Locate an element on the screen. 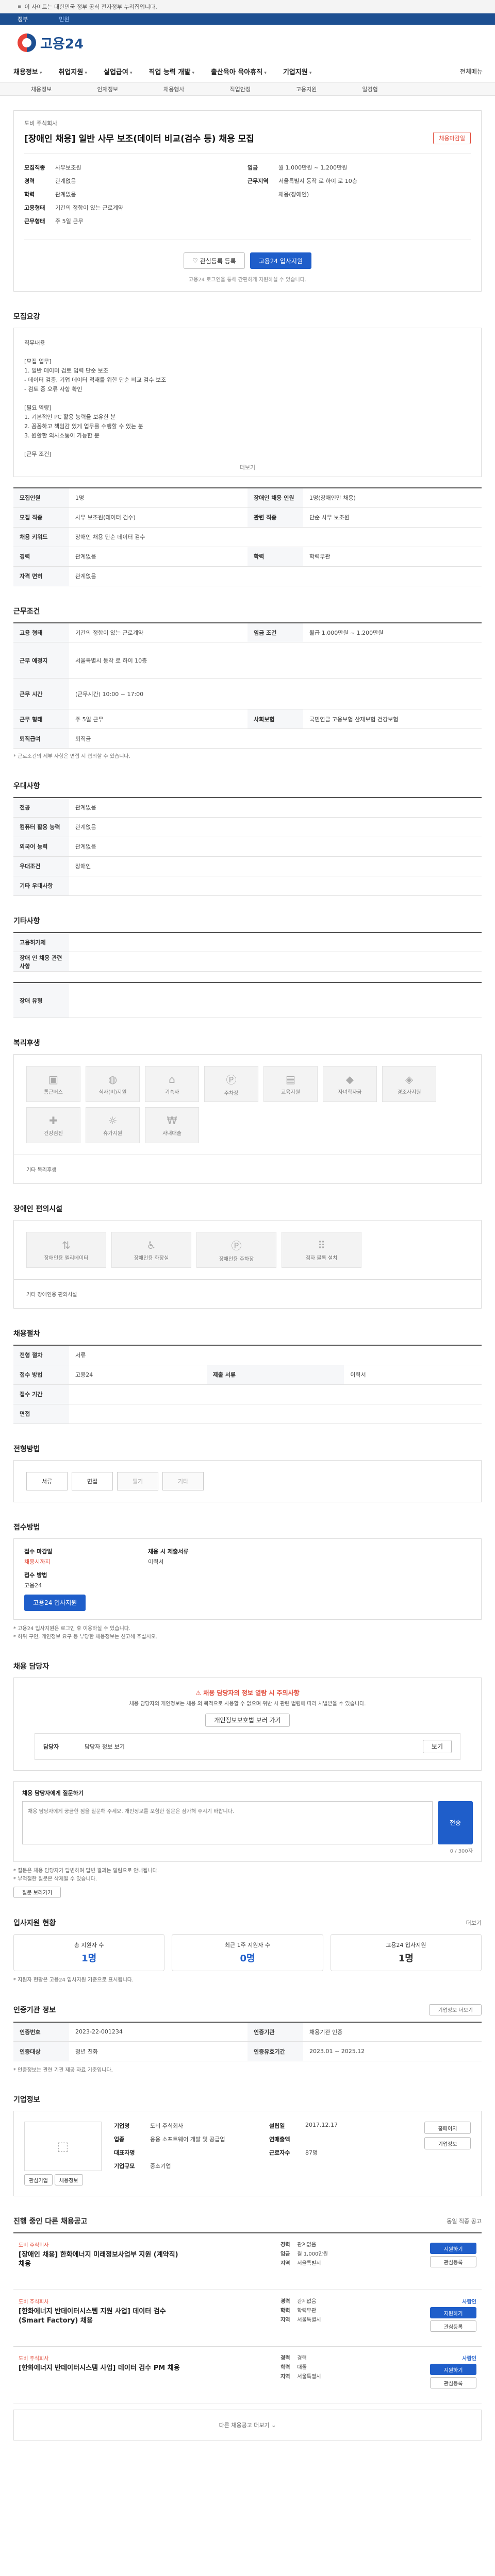  grid-value: 1명(장애인만 채용) is located at coordinates (392, 498).